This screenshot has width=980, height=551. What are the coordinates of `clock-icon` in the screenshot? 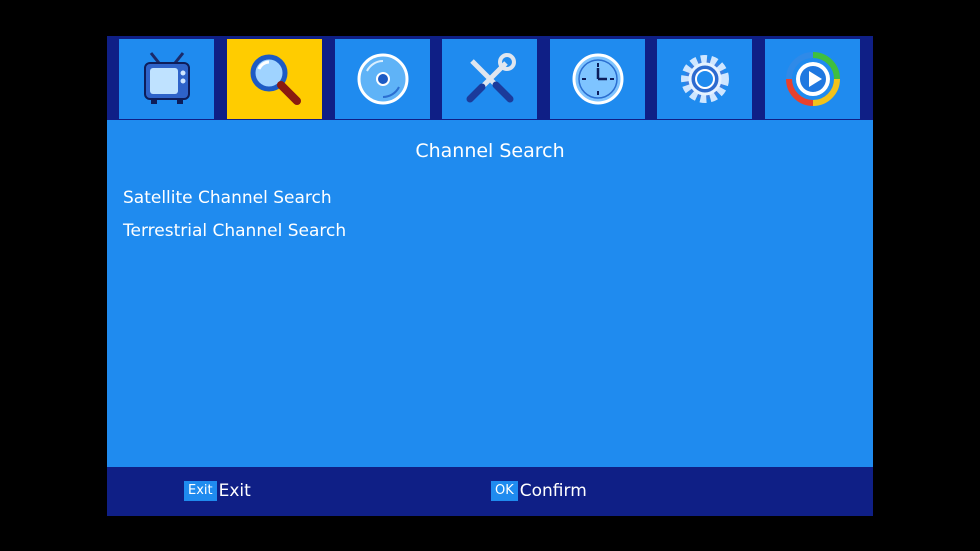 It's located at (597, 79).